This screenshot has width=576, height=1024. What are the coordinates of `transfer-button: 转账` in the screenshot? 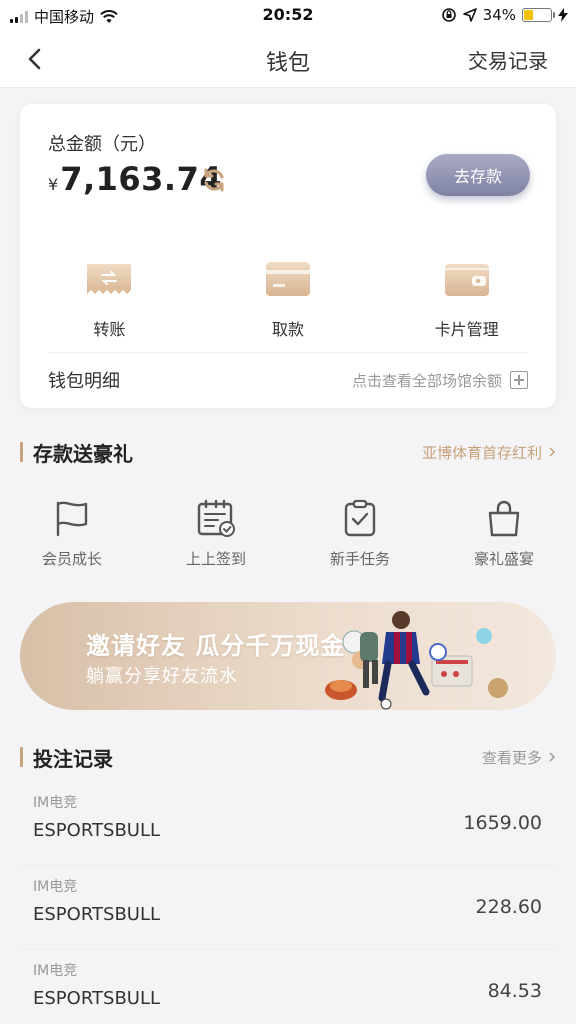 It's located at (109, 305).